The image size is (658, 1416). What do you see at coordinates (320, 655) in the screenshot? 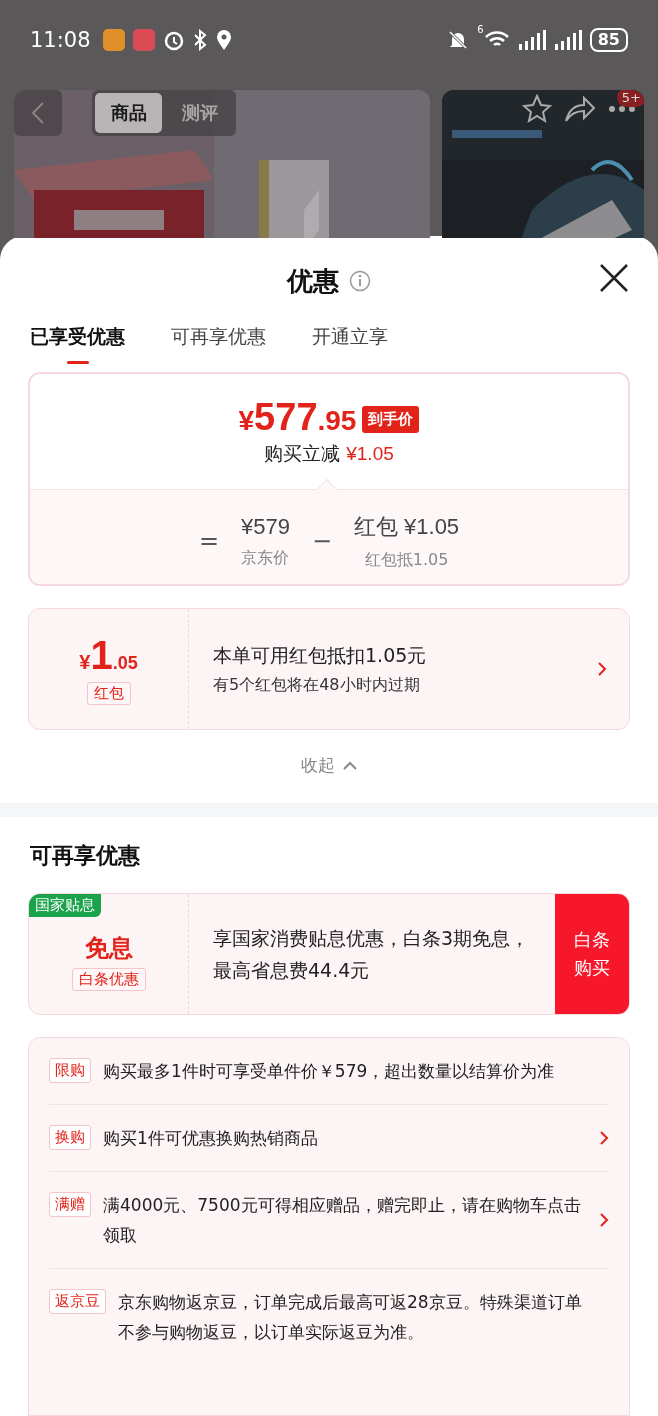
I see `coupon-description: 本单可用红包抵扣1.05元` at bounding box center [320, 655].